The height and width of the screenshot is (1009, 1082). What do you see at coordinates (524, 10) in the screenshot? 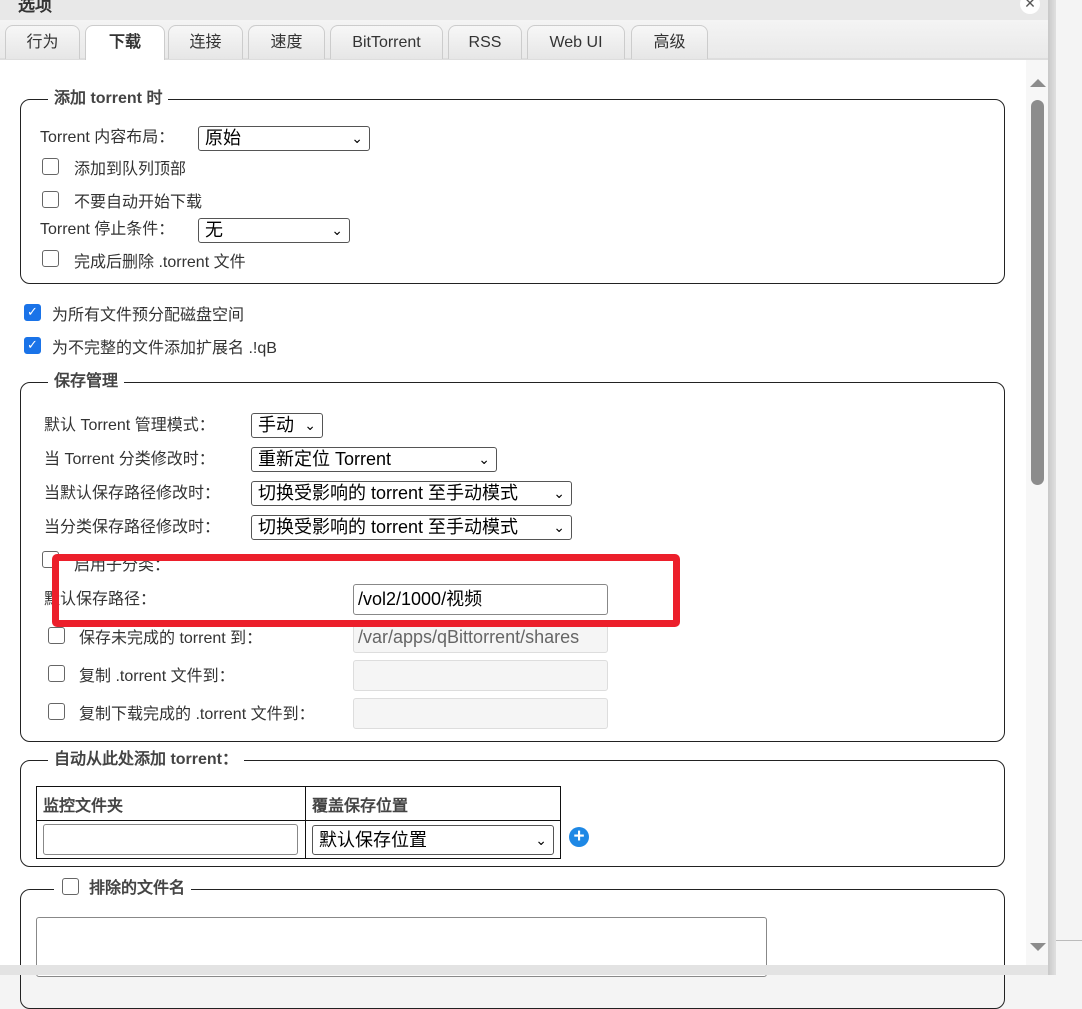
I see `dialog-titlebar` at bounding box center [524, 10].